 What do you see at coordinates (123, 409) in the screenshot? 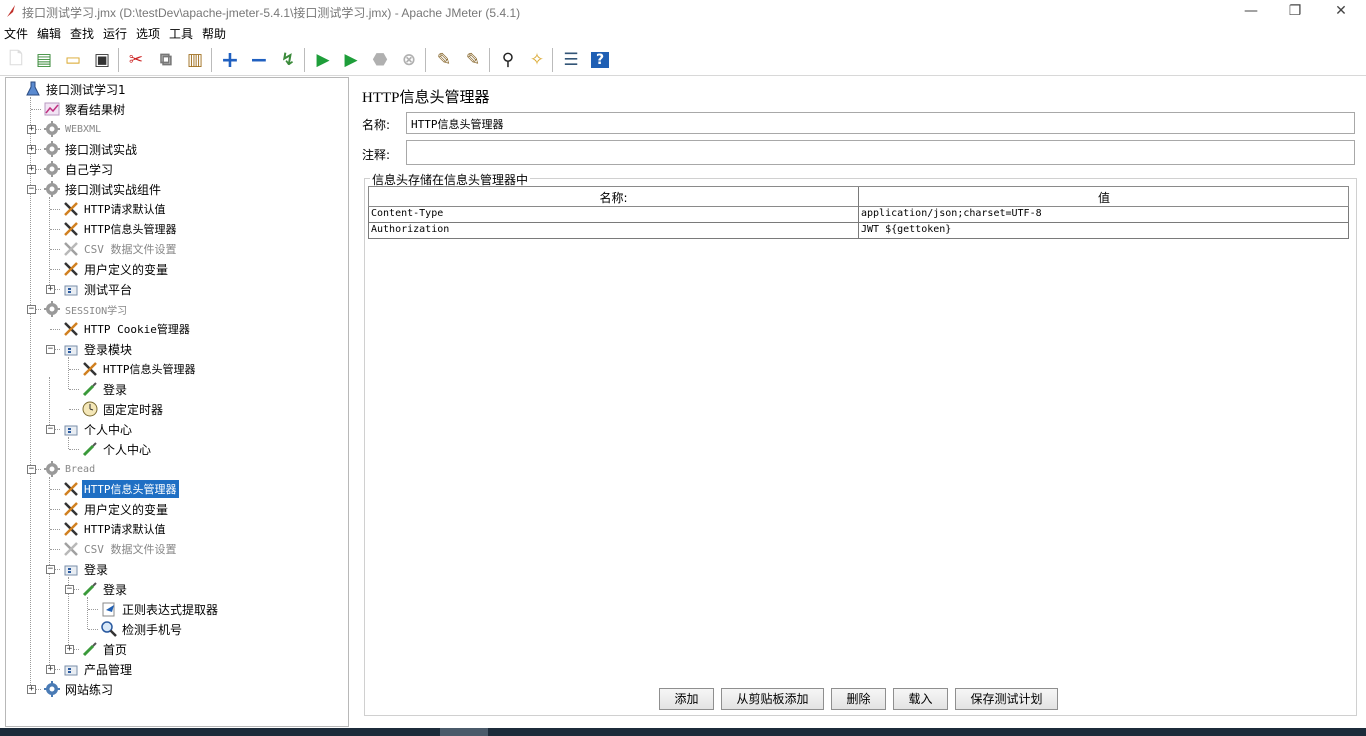
I see `tree-node: 固定定时器` at bounding box center [123, 409].